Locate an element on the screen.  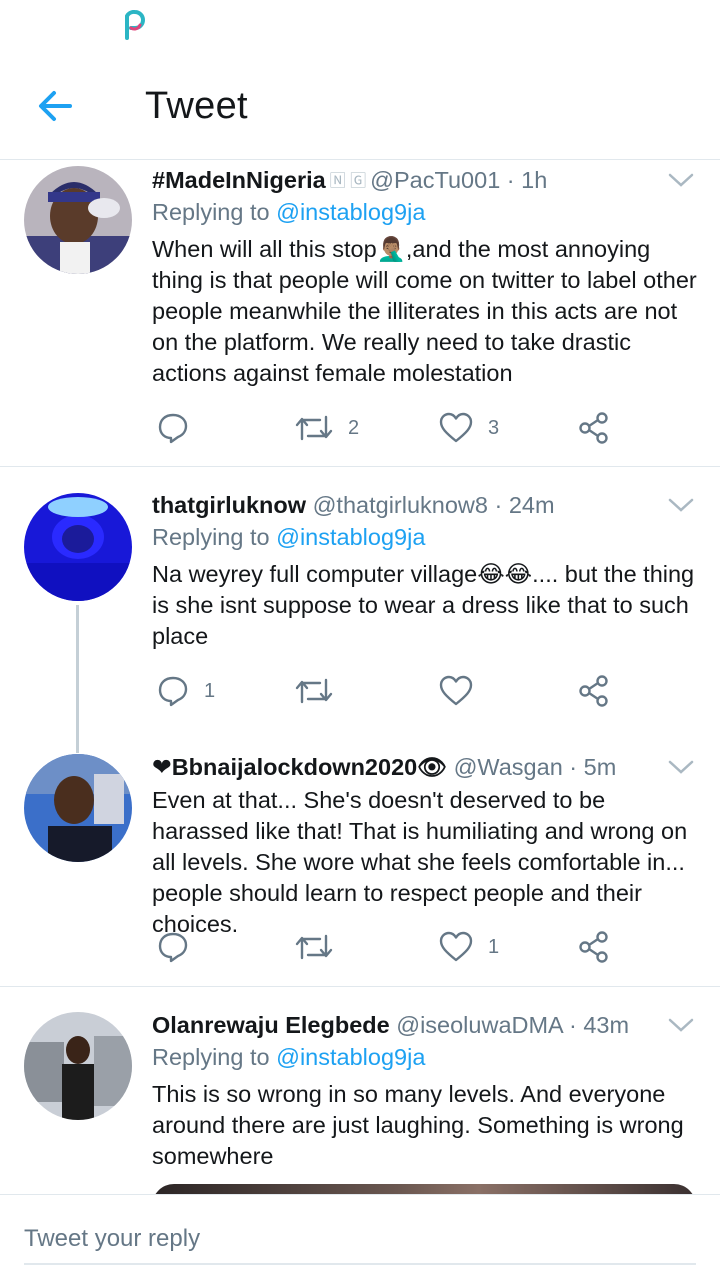
arrow-left-icon is located at coordinates (56, 106).